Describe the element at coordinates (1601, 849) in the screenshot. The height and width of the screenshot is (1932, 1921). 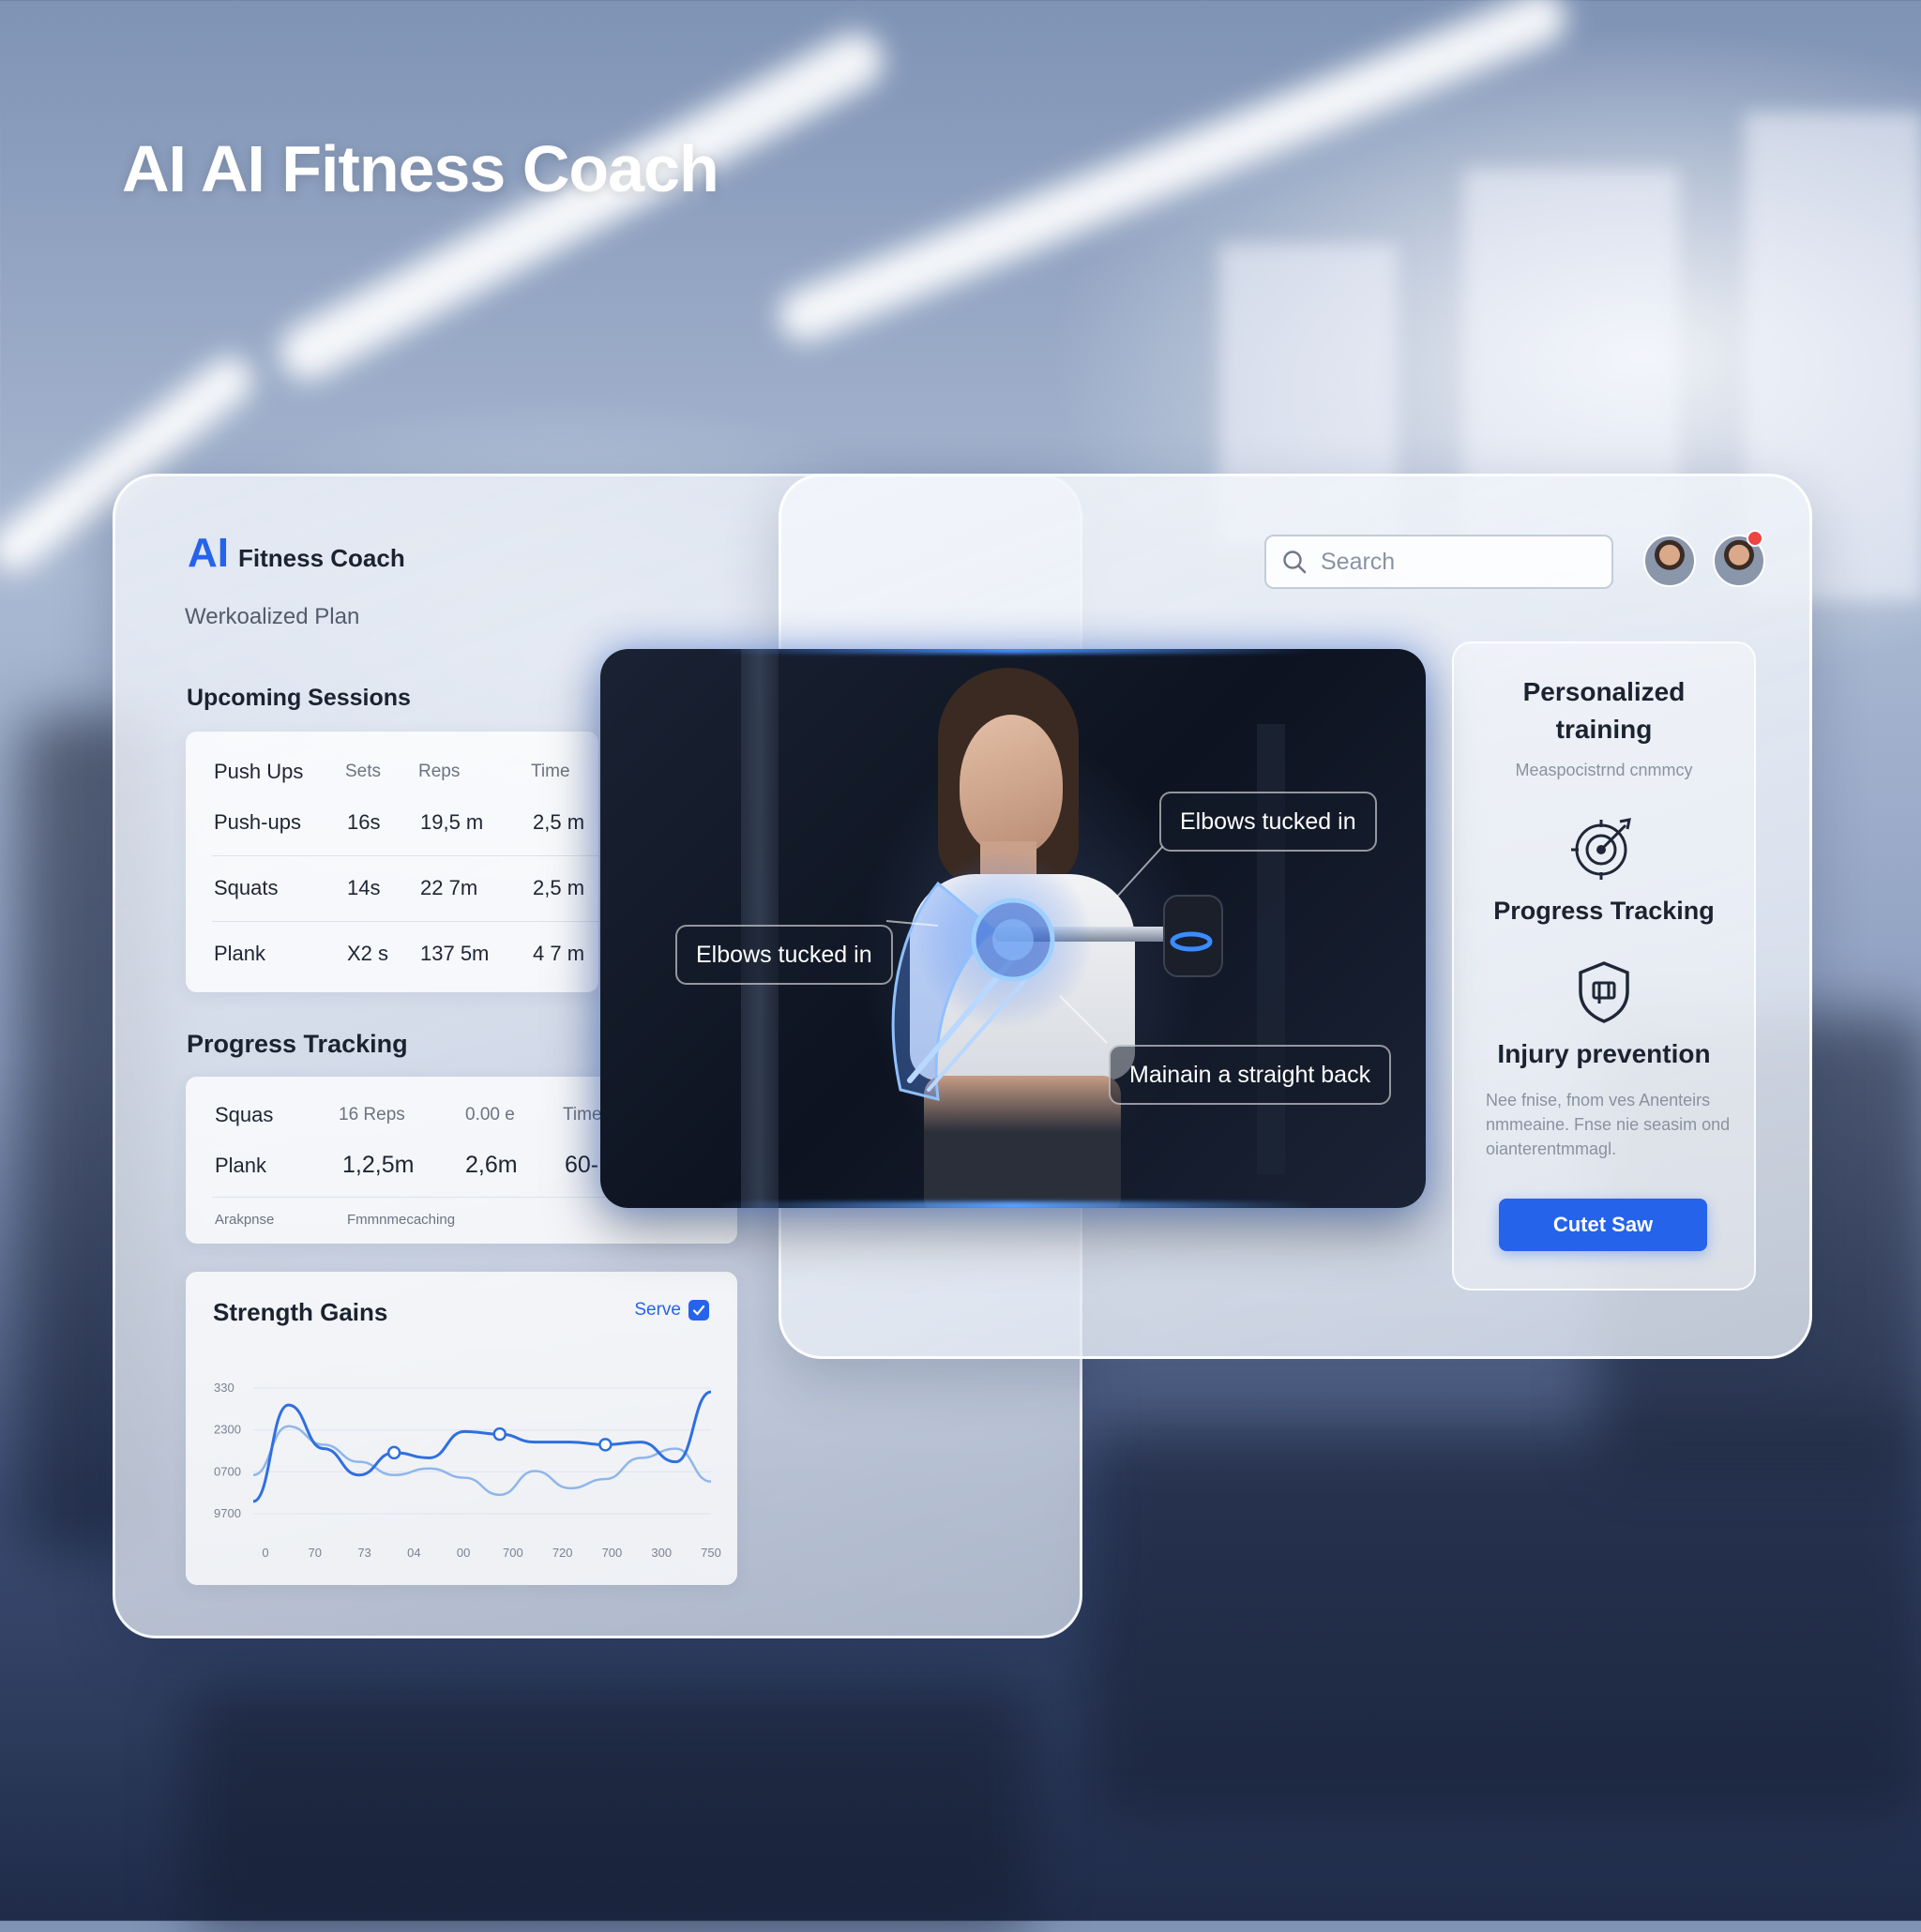
I see `target-icon` at that location.